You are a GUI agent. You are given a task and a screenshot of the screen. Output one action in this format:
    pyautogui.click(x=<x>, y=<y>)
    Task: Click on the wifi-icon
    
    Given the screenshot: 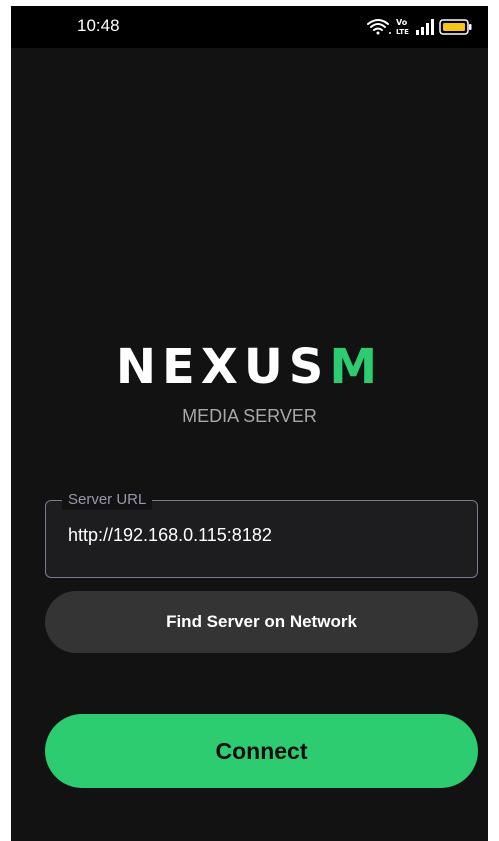 What is the action you would take?
    pyautogui.click(x=379, y=27)
    